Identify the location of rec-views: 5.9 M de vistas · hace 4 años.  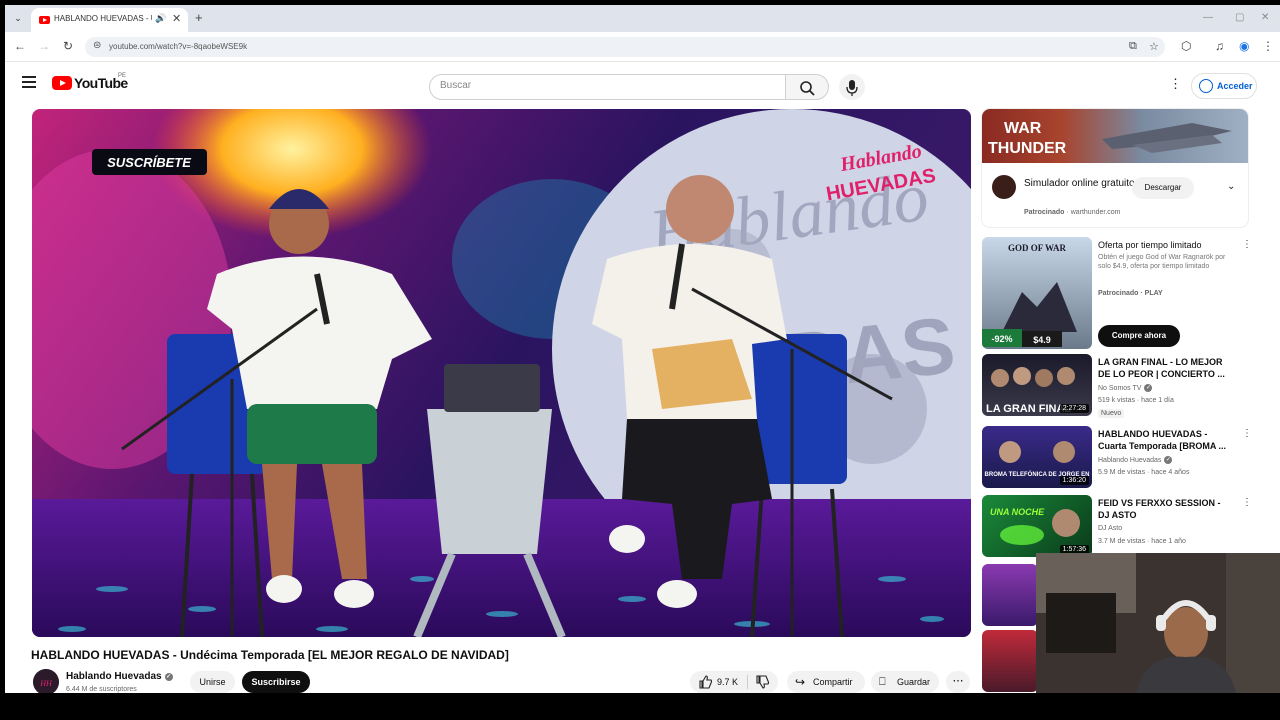
(1144, 472).